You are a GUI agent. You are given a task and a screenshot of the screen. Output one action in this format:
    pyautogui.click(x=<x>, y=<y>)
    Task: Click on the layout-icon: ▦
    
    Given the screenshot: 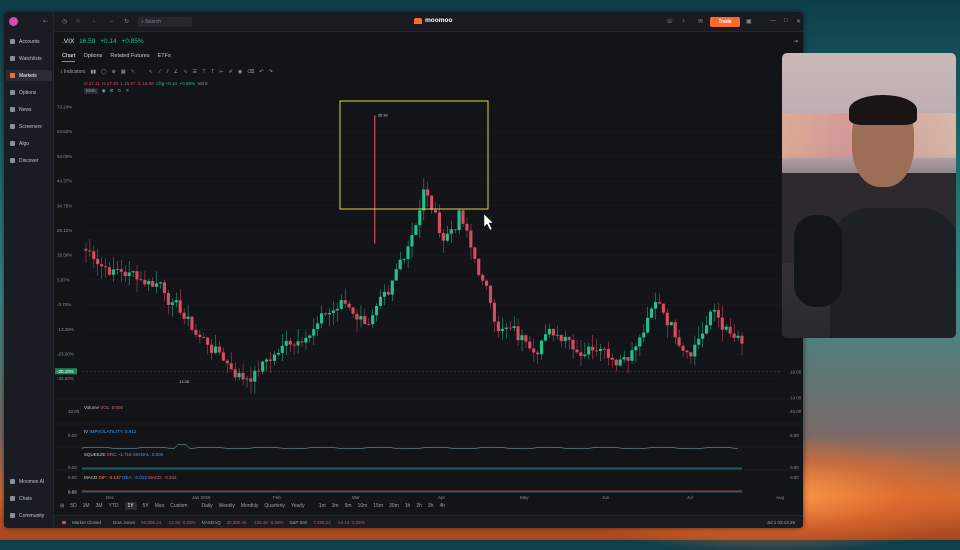 What is the action you would take?
    pyautogui.click(x=123, y=72)
    